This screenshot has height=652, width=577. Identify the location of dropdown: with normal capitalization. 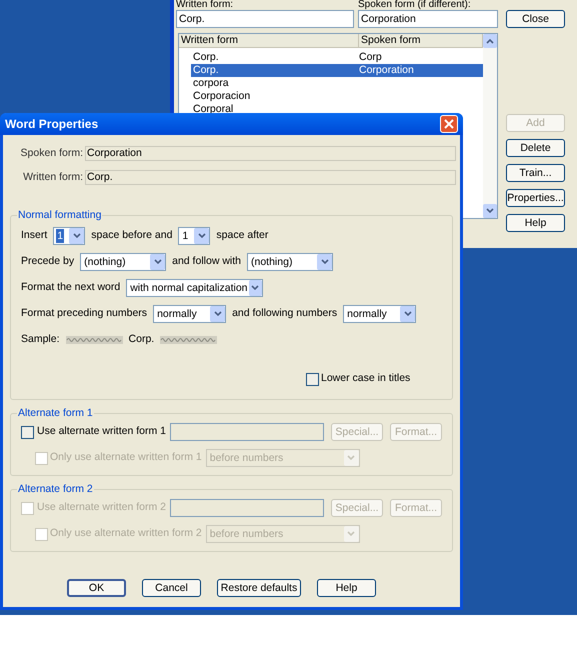
(195, 288).